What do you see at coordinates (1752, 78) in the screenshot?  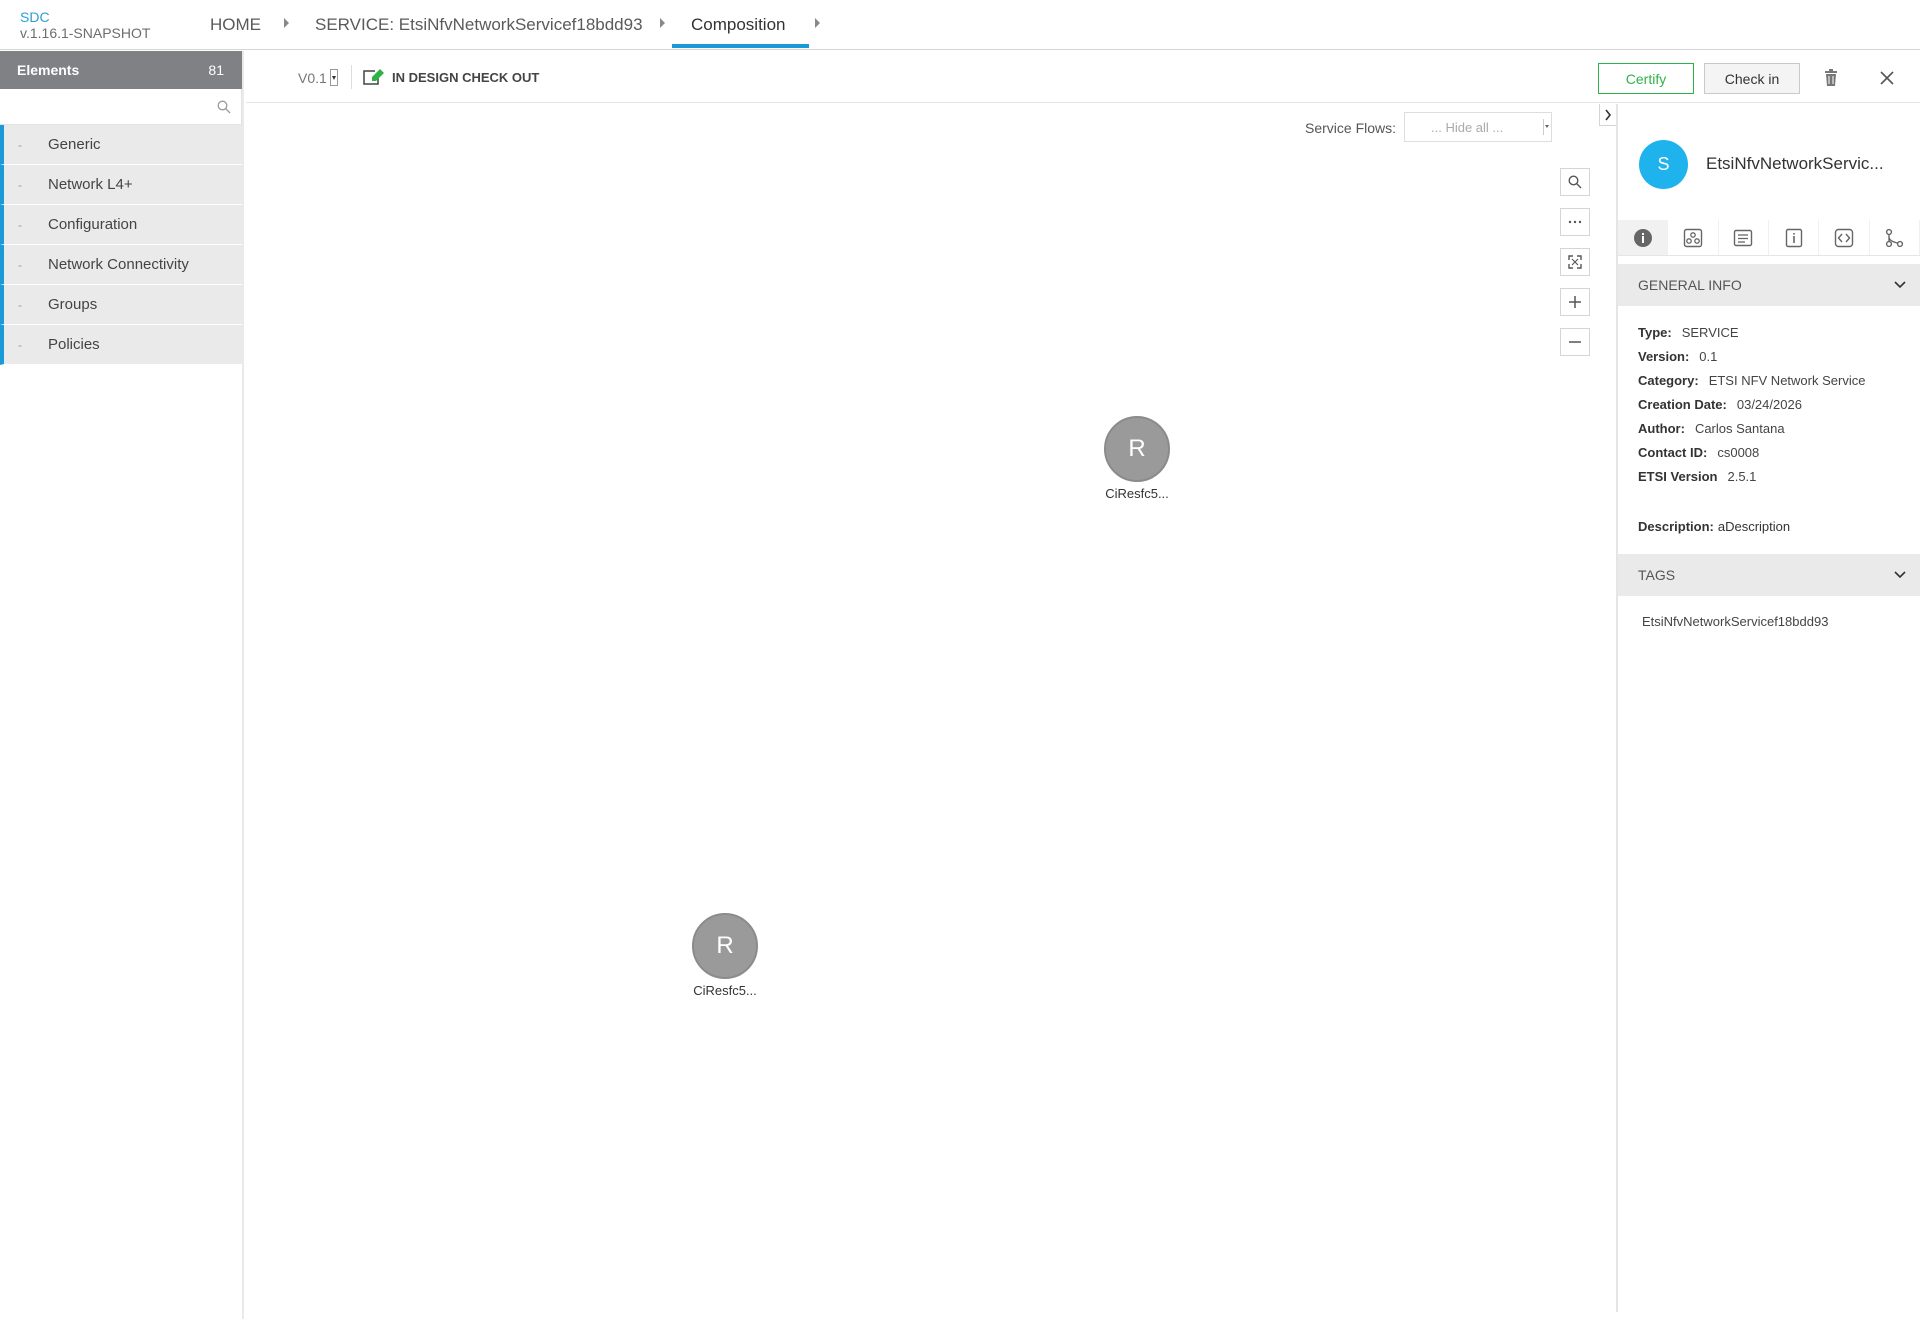 I see `check-in-button: Check in` at bounding box center [1752, 78].